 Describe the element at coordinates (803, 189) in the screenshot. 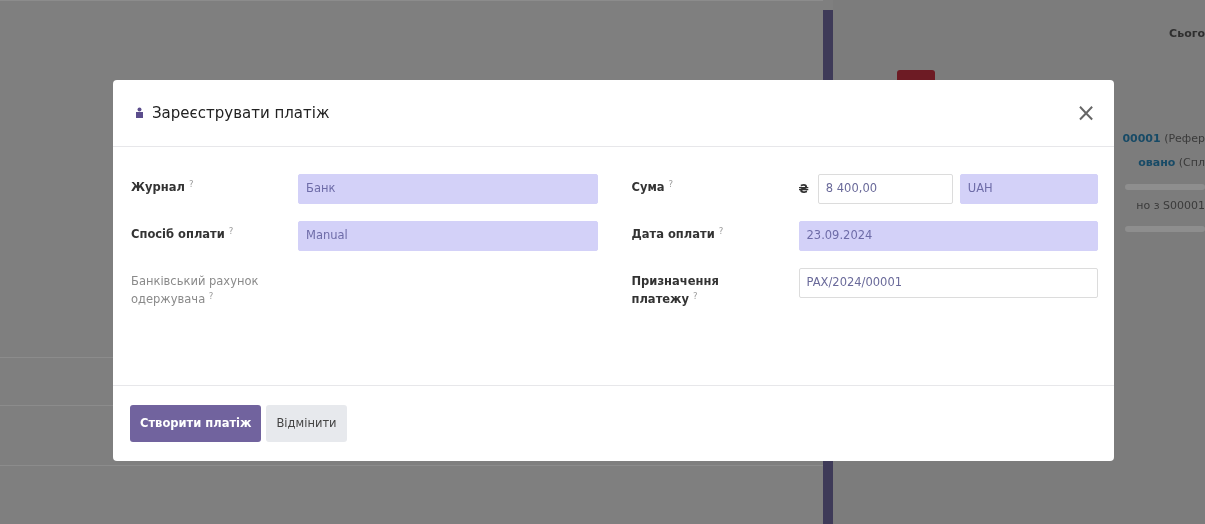

I see `currency-symbol: ₴` at that location.